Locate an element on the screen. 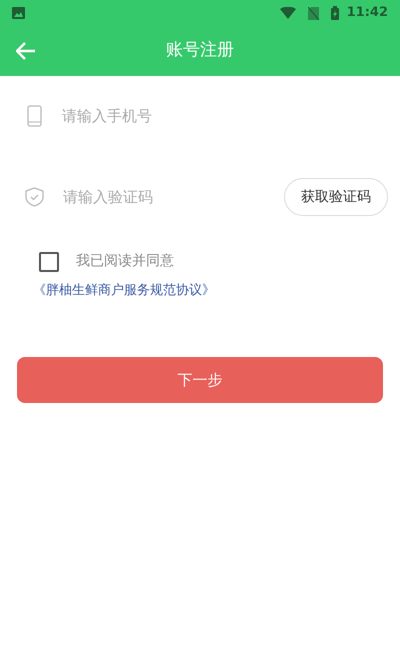  back-arrow-icon is located at coordinates (26, 51).